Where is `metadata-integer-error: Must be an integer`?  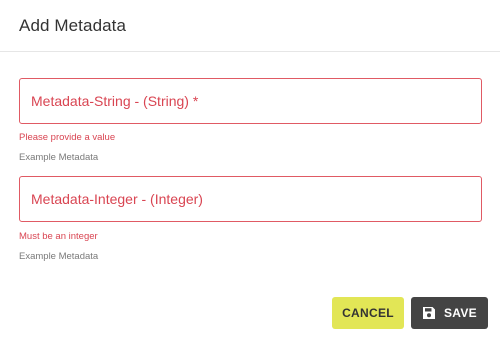 metadata-integer-error: Must be an integer is located at coordinates (58, 236).